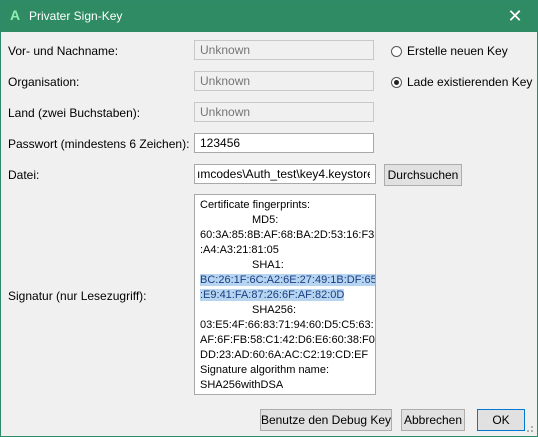 The height and width of the screenshot is (437, 538). Describe the element at coordinates (285, 174) in the screenshot. I see `file-path-field` at that location.